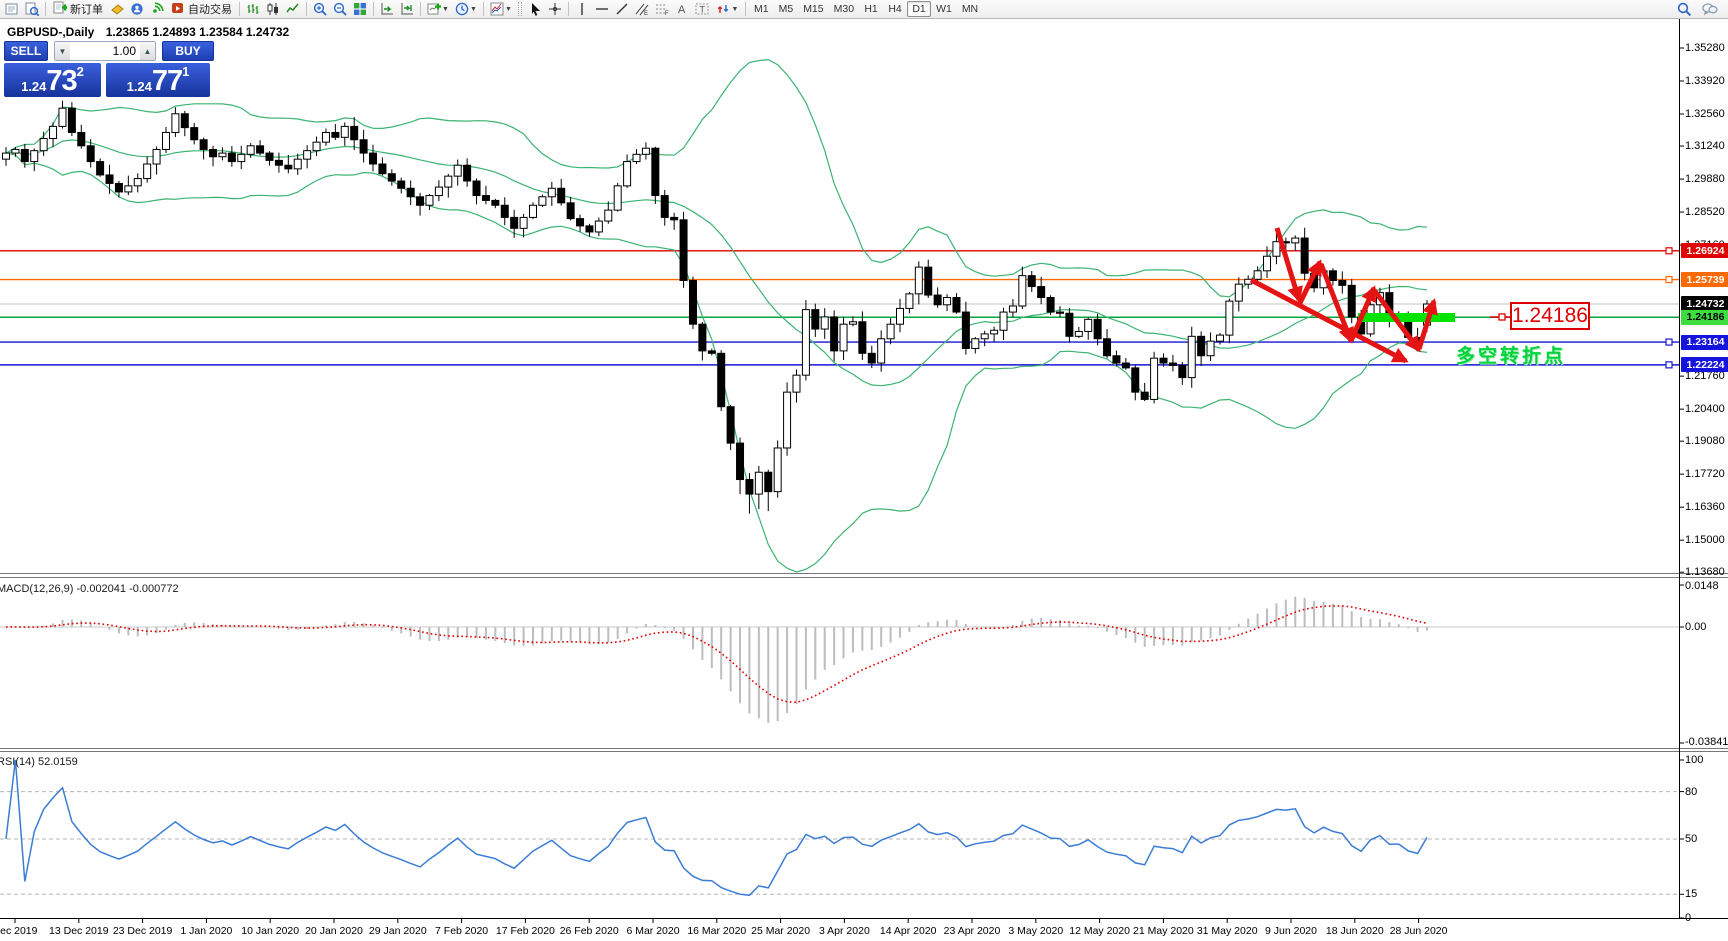 The image size is (1728, 941). Describe the element at coordinates (1691, 839) in the screenshot. I see `rsi-axis-tick: 50` at that location.